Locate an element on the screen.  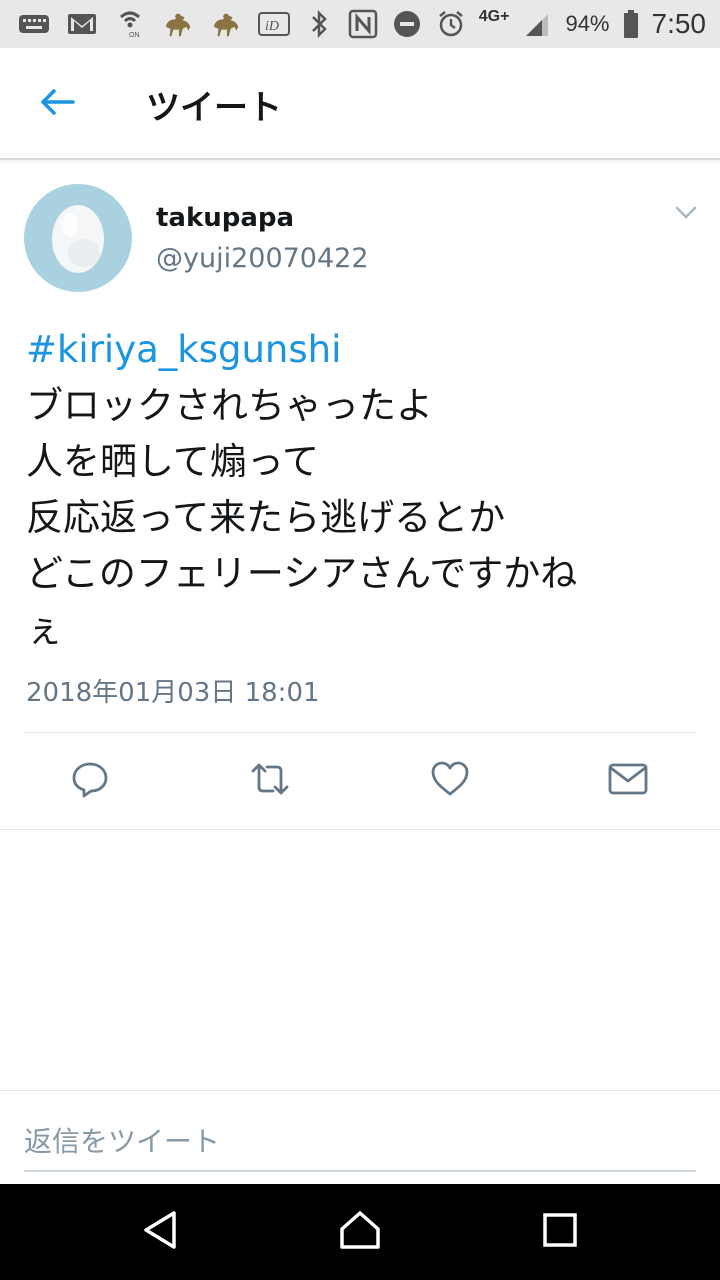
author-handle: @yuji20070422 is located at coordinates (262, 258).